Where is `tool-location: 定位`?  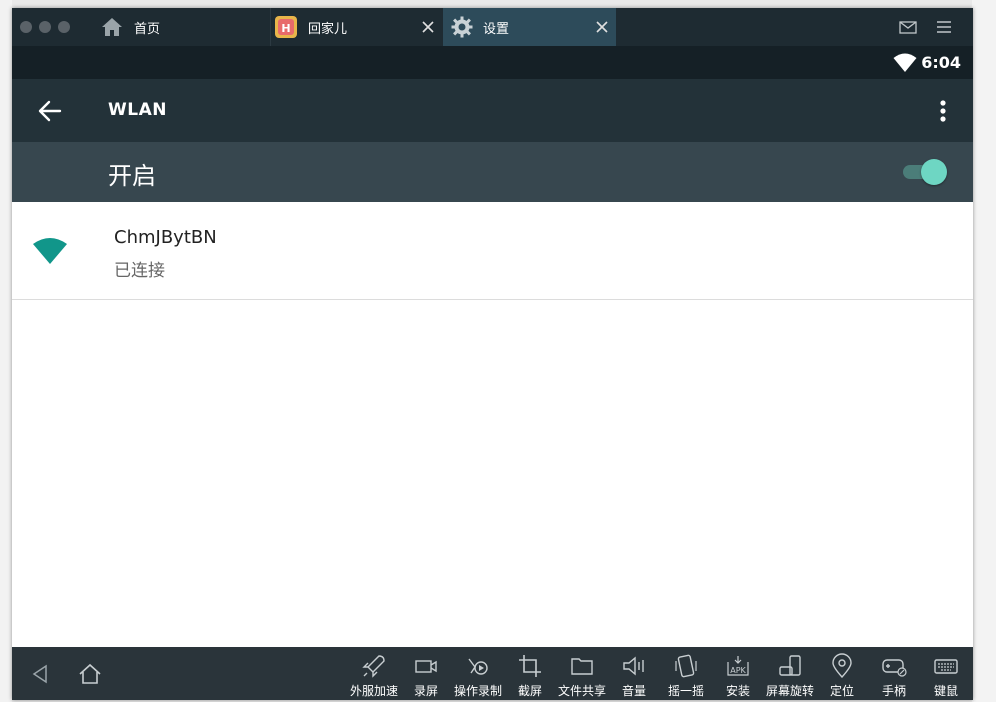 tool-location: 定位 is located at coordinates (842, 676).